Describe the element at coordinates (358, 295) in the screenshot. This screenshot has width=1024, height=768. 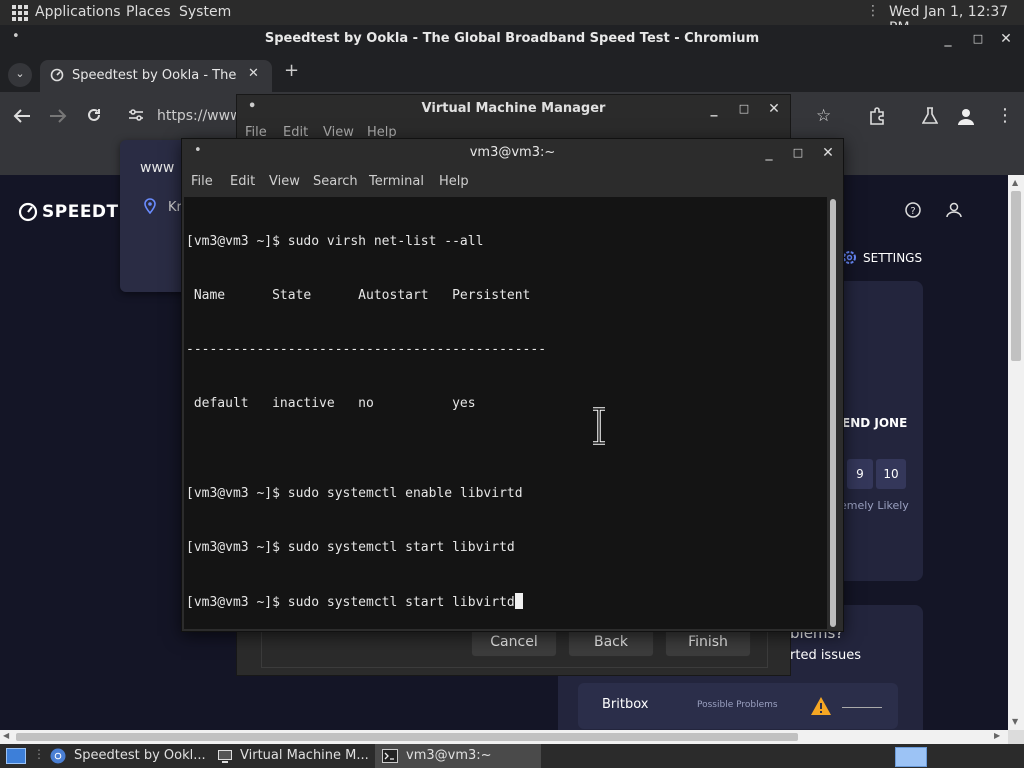
I see `terminal-line: Name State Autostart Persistent` at that location.